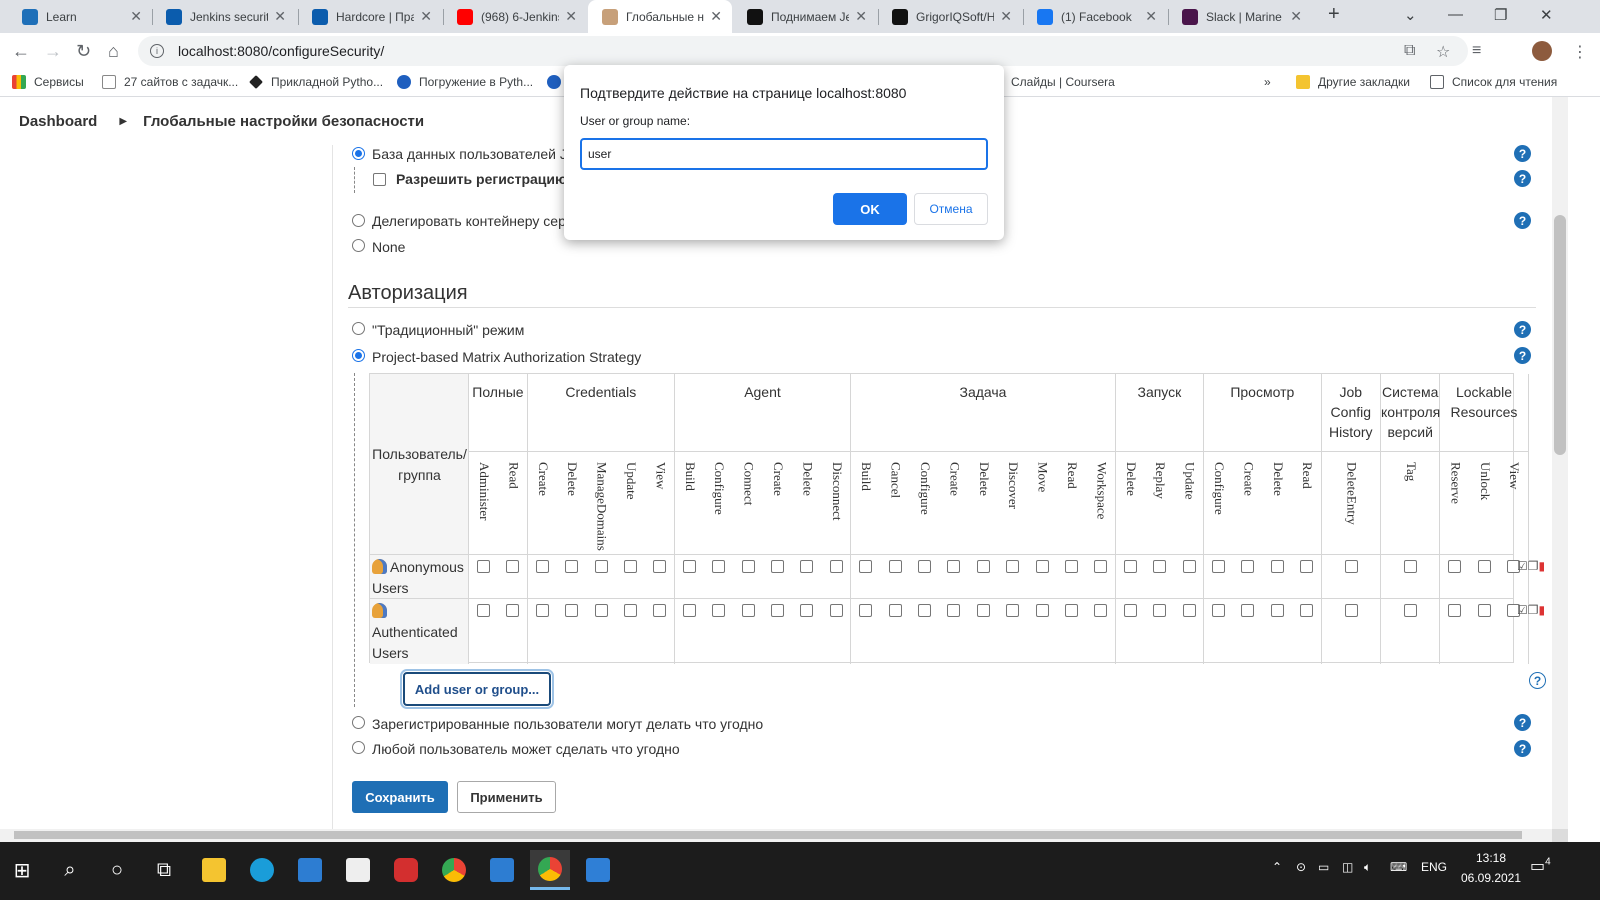  What do you see at coordinates (370, 16) in the screenshot?
I see `browser-tab: Hardcore | Прак ✕` at bounding box center [370, 16].